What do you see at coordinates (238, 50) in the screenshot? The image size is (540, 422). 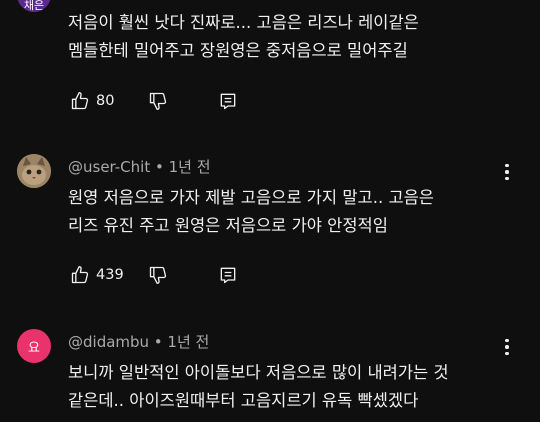 I see `comment-line: 멤들한테 밀어주고 장원영은 중저음으로 밀어주길` at bounding box center [238, 50].